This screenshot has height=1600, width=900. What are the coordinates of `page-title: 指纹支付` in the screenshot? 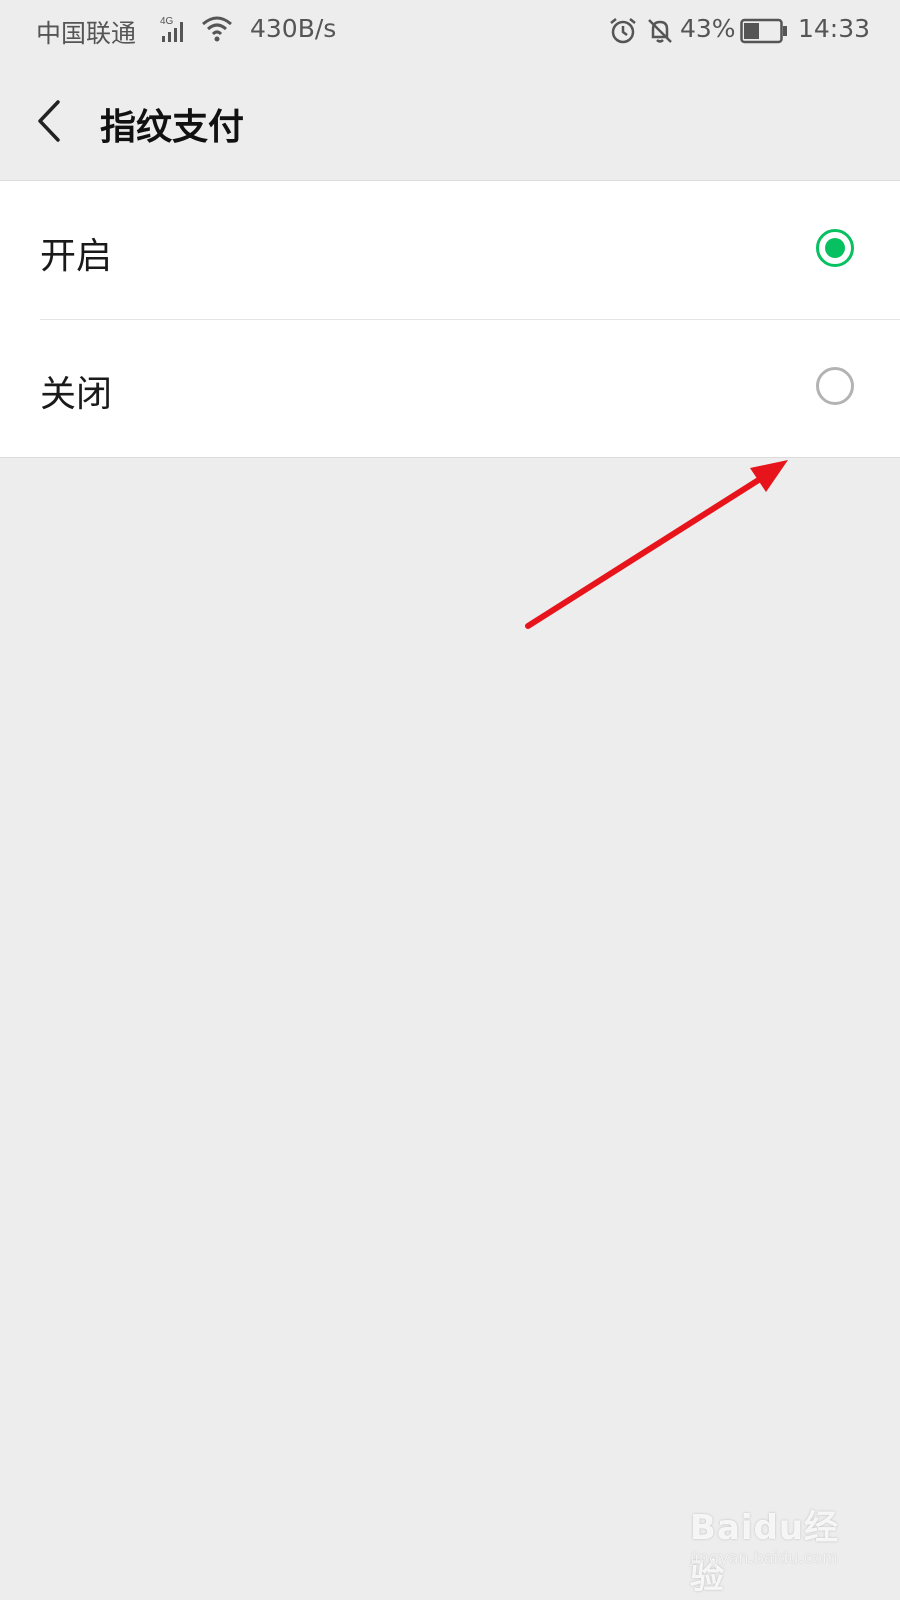 It's located at (172, 127).